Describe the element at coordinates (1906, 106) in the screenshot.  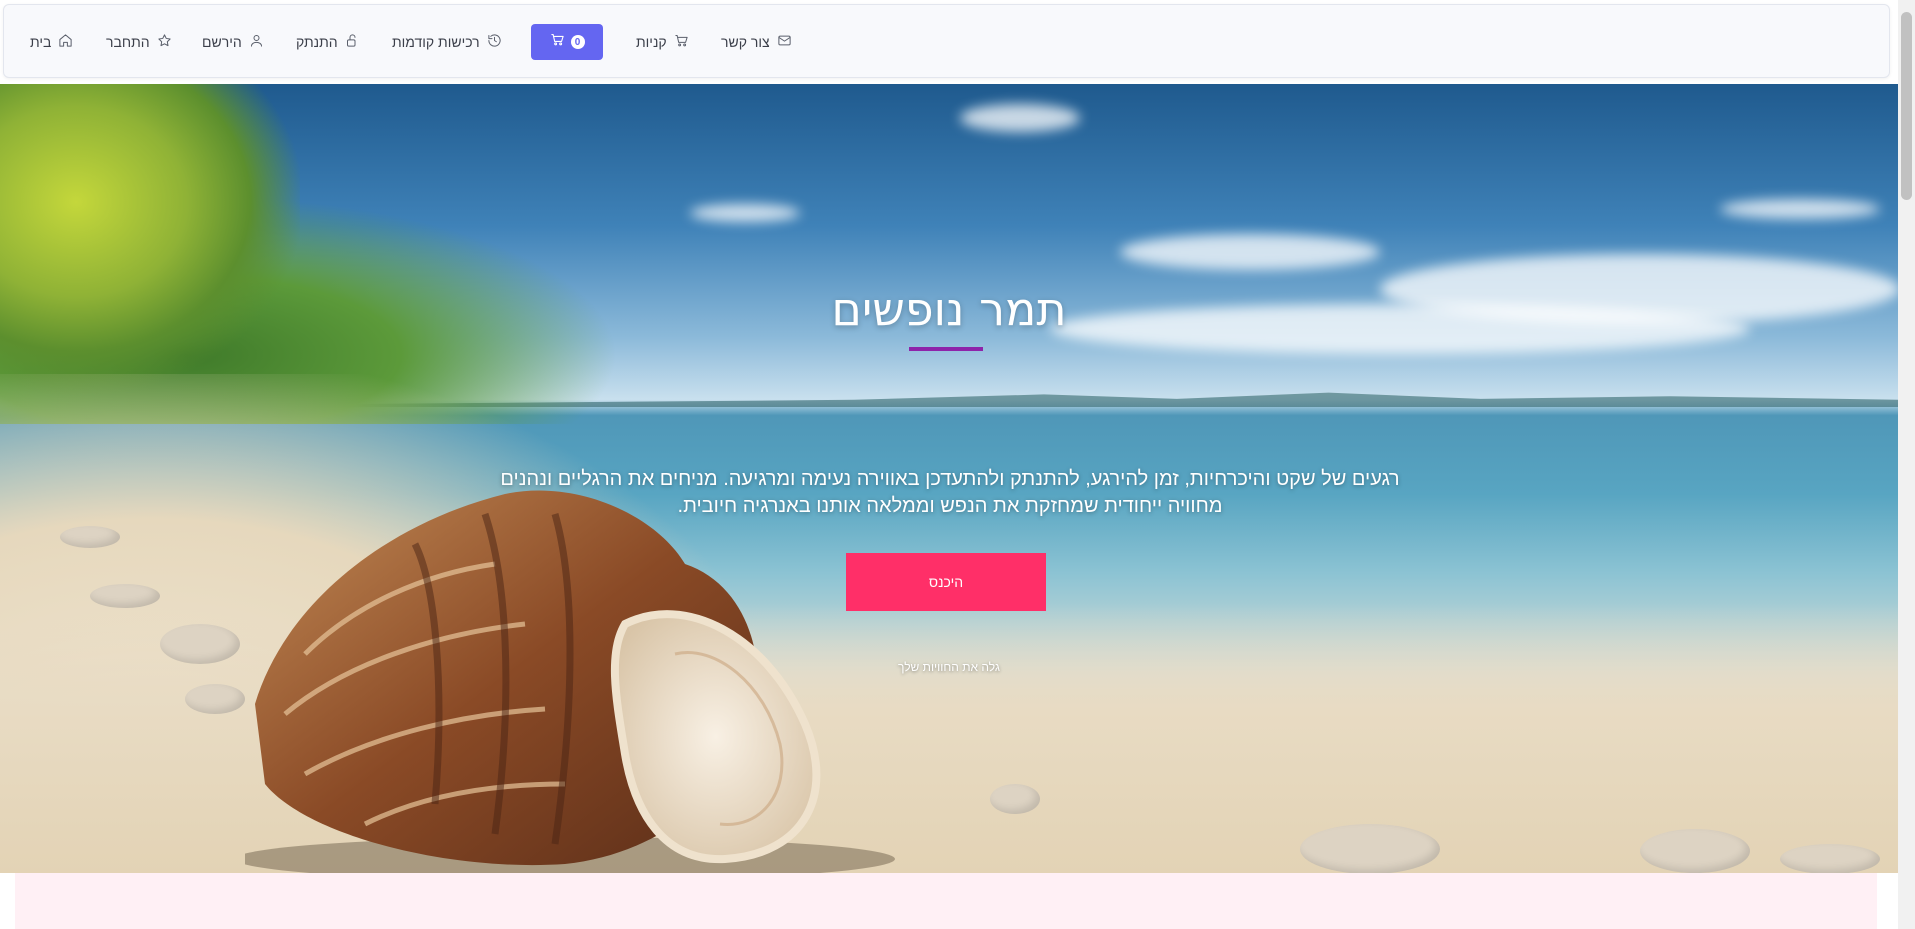
I see `scrollbar-thumb` at that location.